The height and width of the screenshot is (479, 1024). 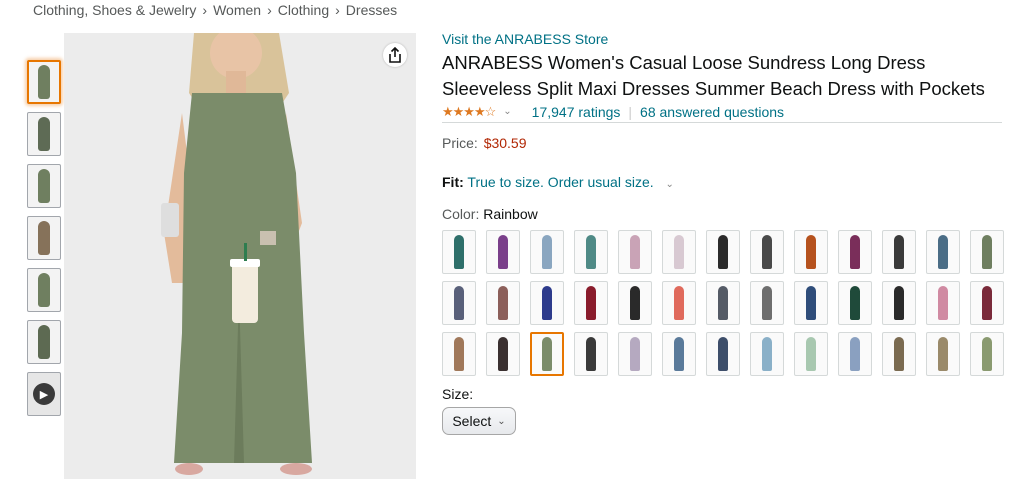 I want to click on thumbnail-list: ▶, so click(x=45, y=242).